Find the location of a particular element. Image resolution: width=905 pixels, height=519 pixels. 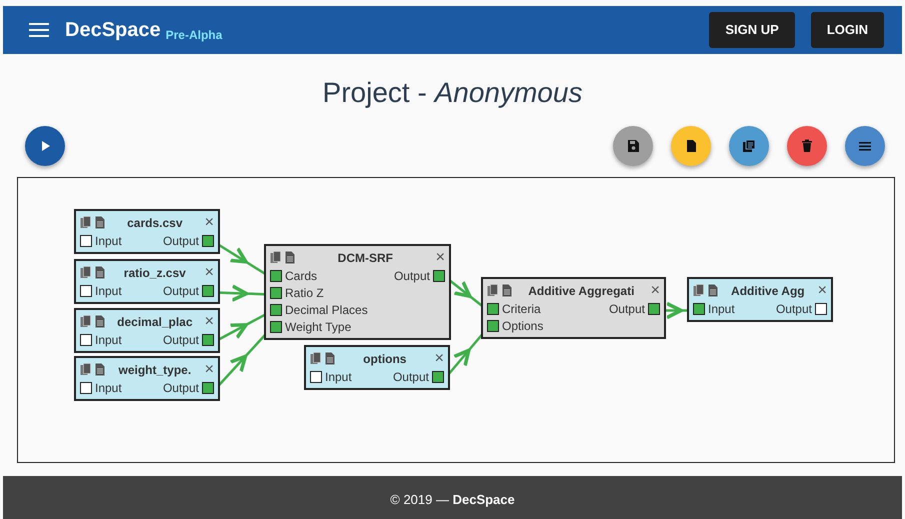

project-title: Project - Anonymous is located at coordinates (453, 93).